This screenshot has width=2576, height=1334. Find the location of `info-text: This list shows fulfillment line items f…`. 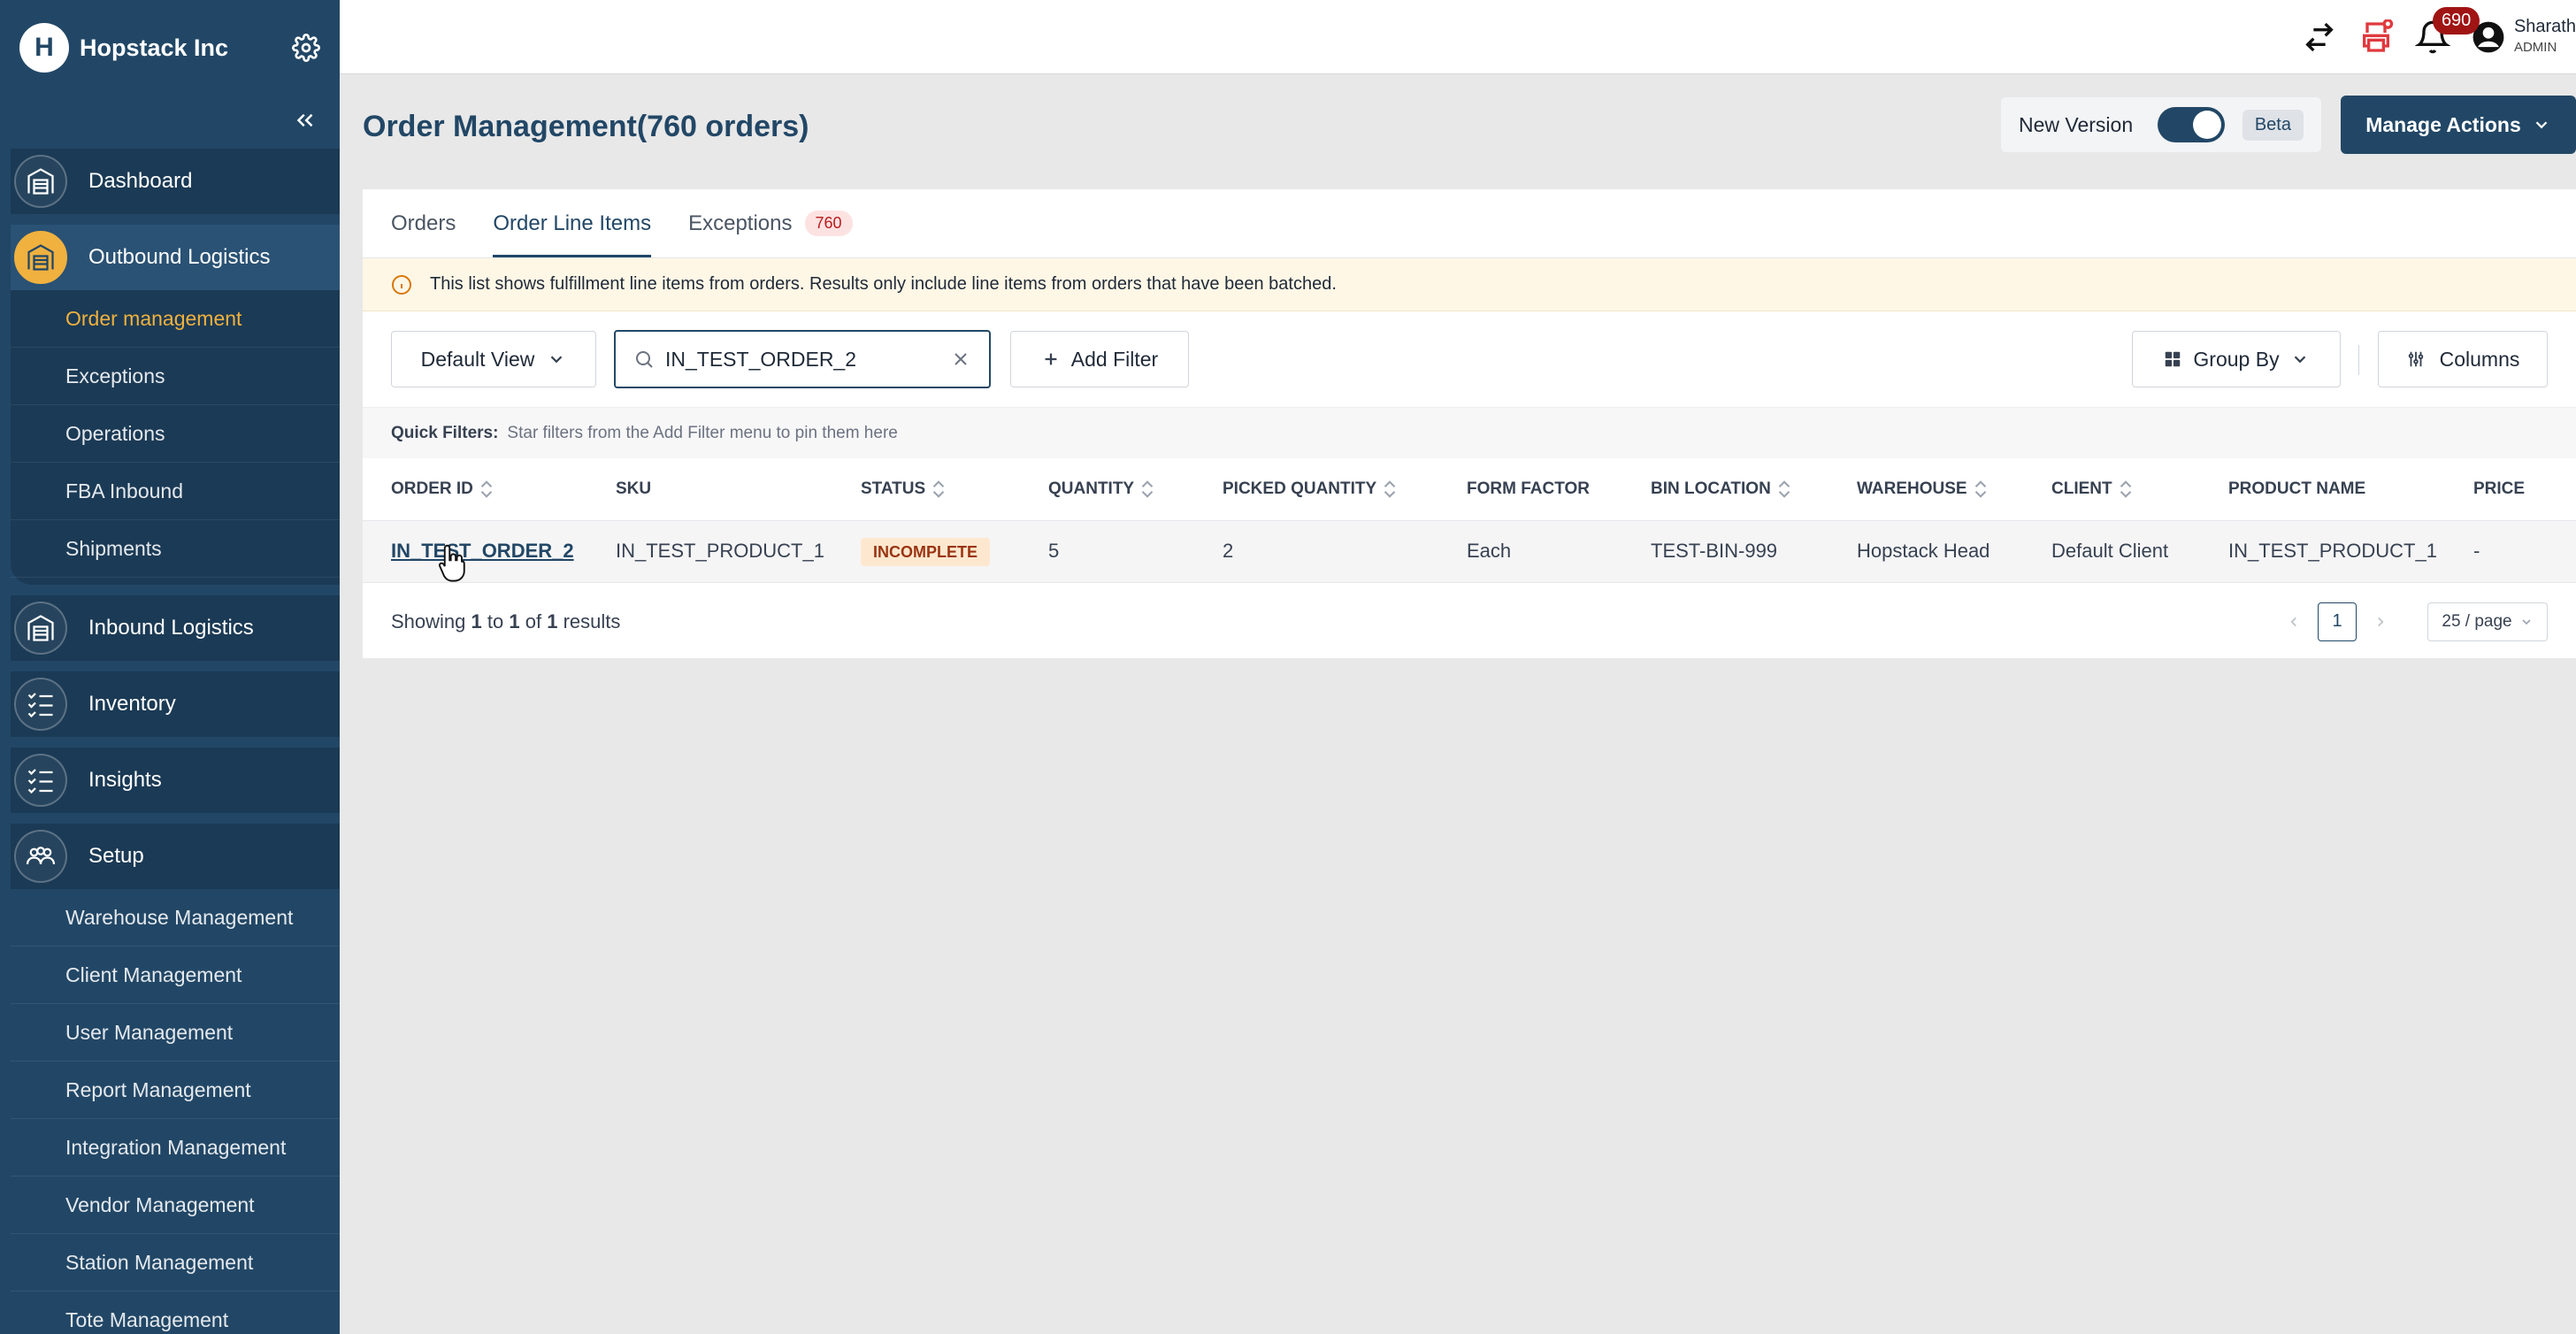

info-text: This list shows fulfillment line items f… is located at coordinates (883, 284).